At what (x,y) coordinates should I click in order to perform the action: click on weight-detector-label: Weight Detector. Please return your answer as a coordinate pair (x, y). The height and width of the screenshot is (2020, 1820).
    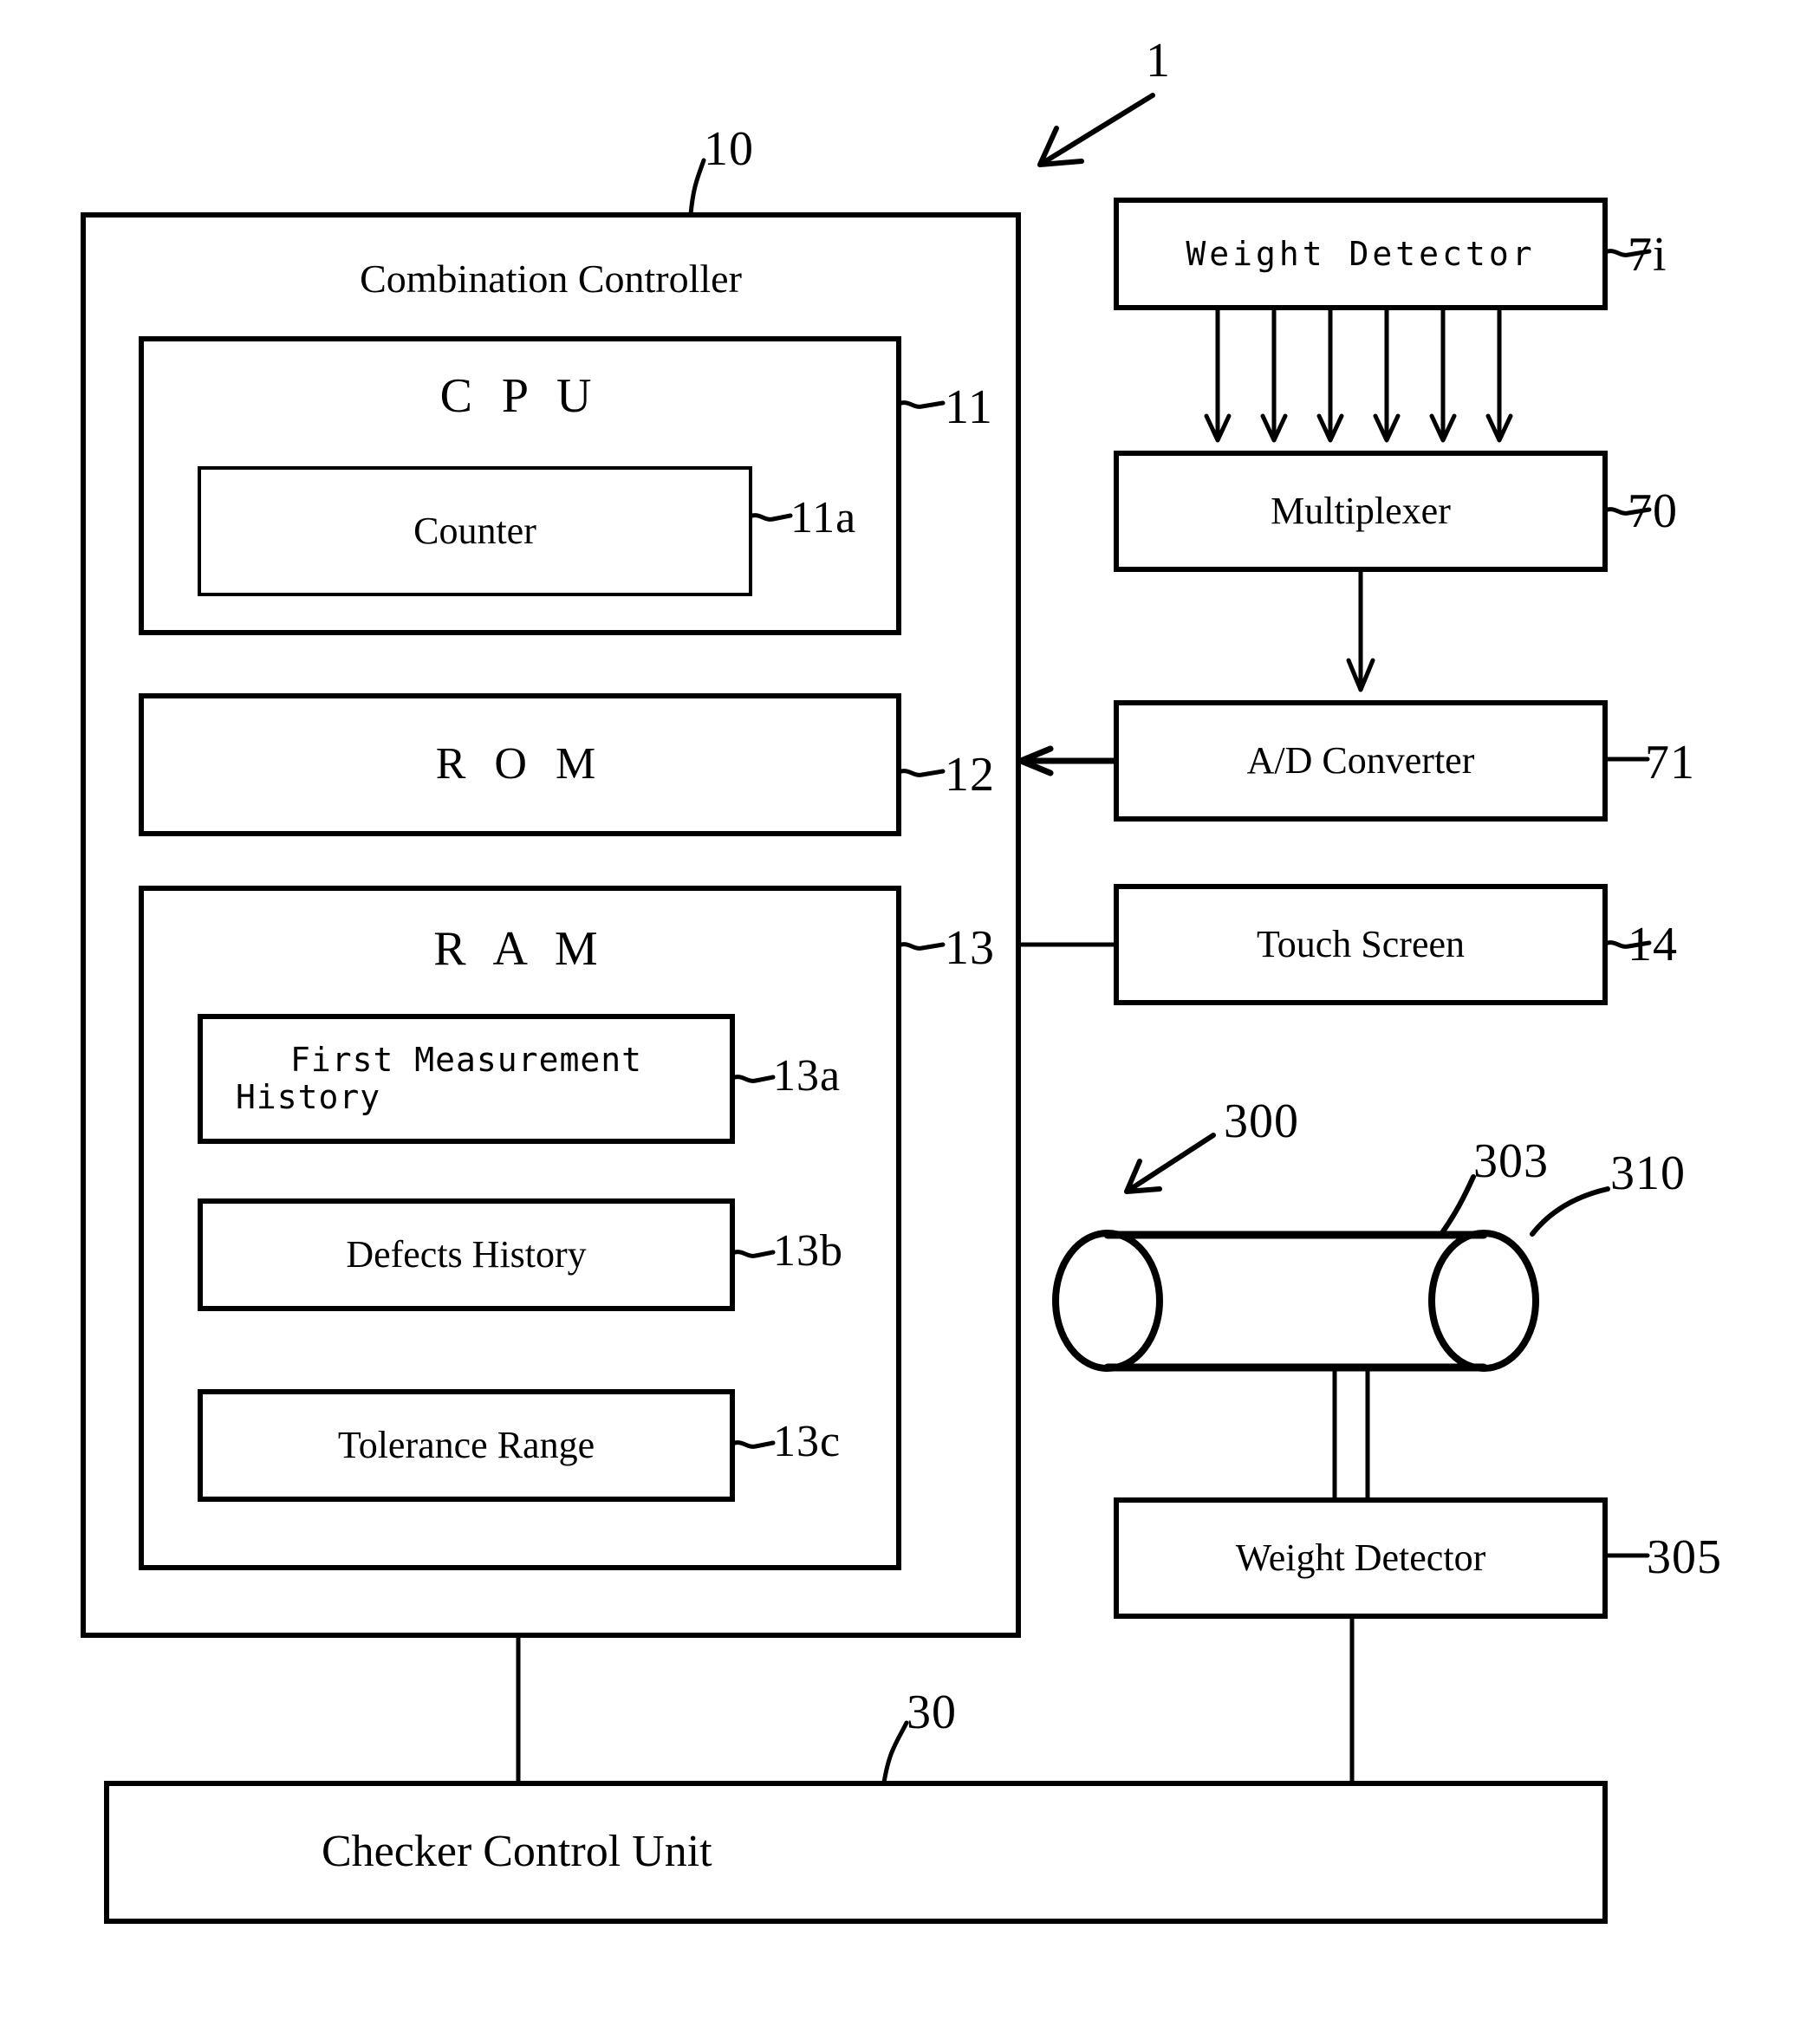
    Looking at the image, I should click on (1361, 253).